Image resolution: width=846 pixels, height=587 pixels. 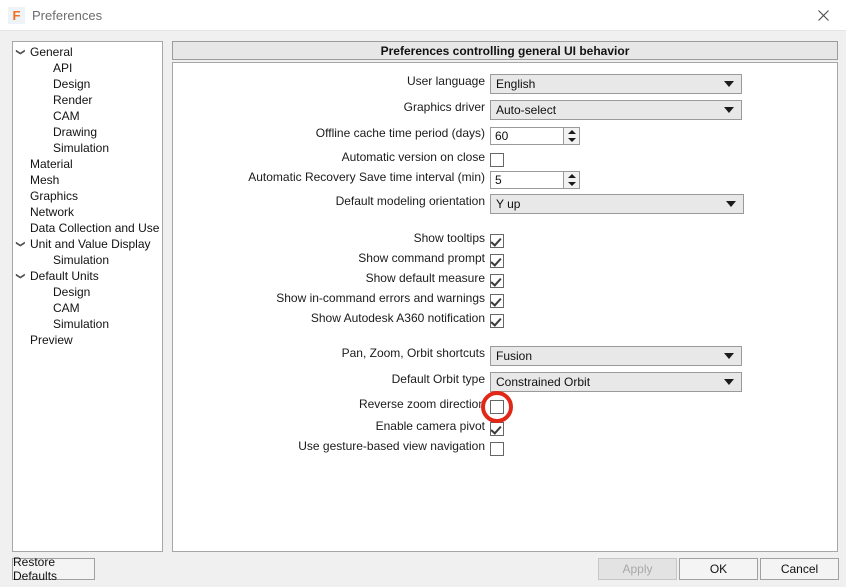 What do you see at coordinates (64, 276) in the screenshot?
I see `sidebar-item-label: Default Units` at bounding box center [64, 276].